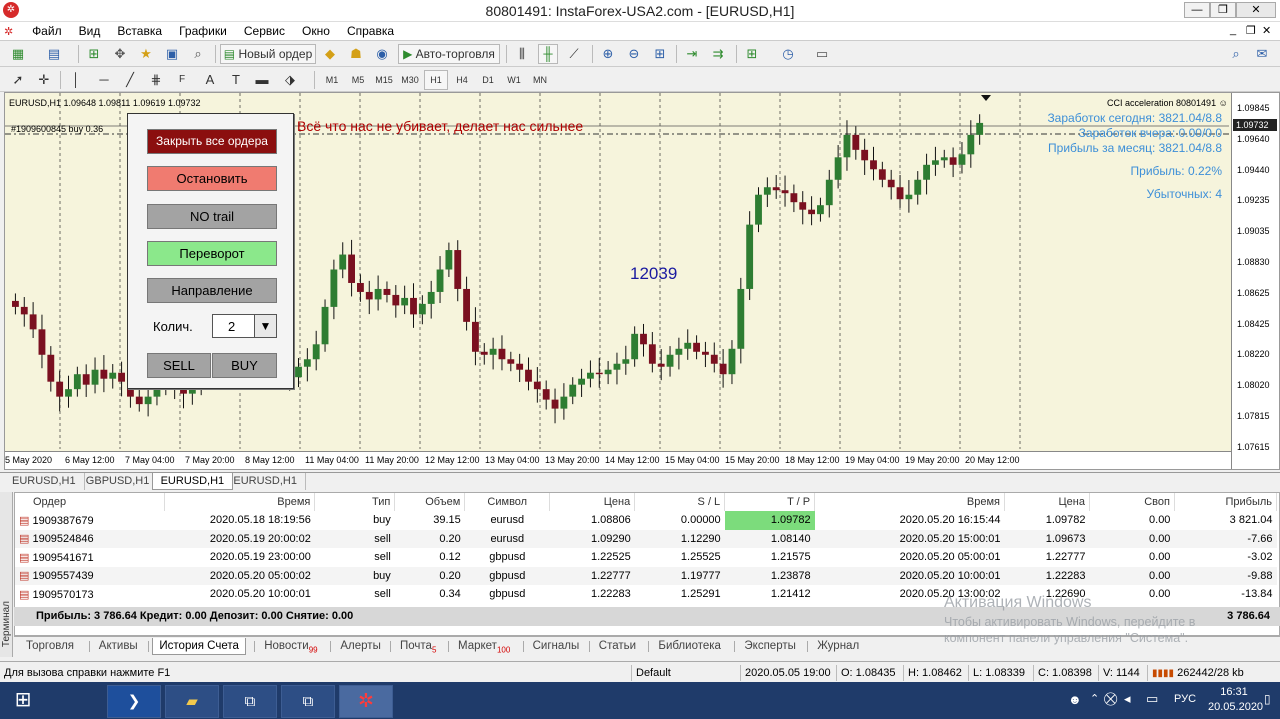 The height and width of the screenshot is (719, 1280). Describe the element at coordinates (130, 80) in the screenshot. I see `trendline-icon: ╱` at that location.